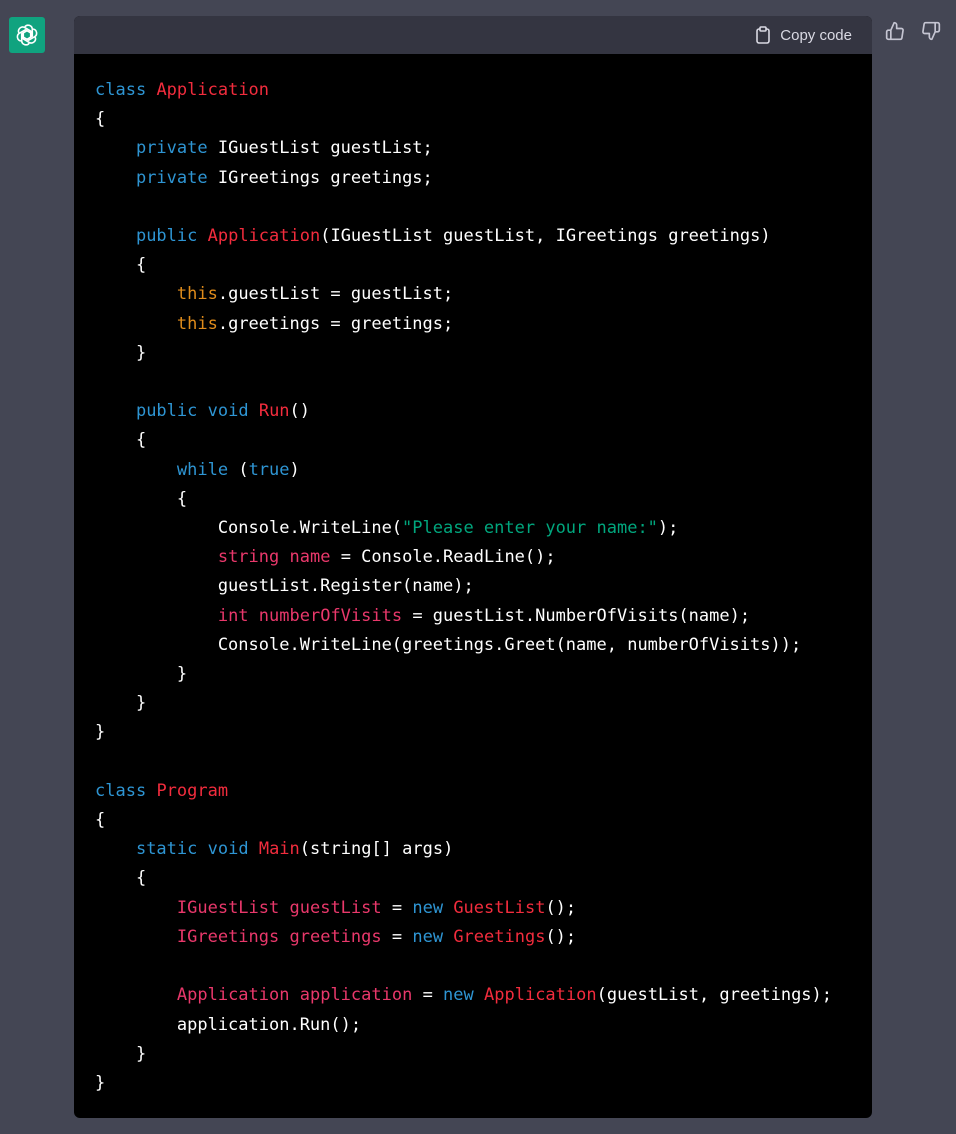  I want to click on code-token: (string[] args), so click(376, 849).